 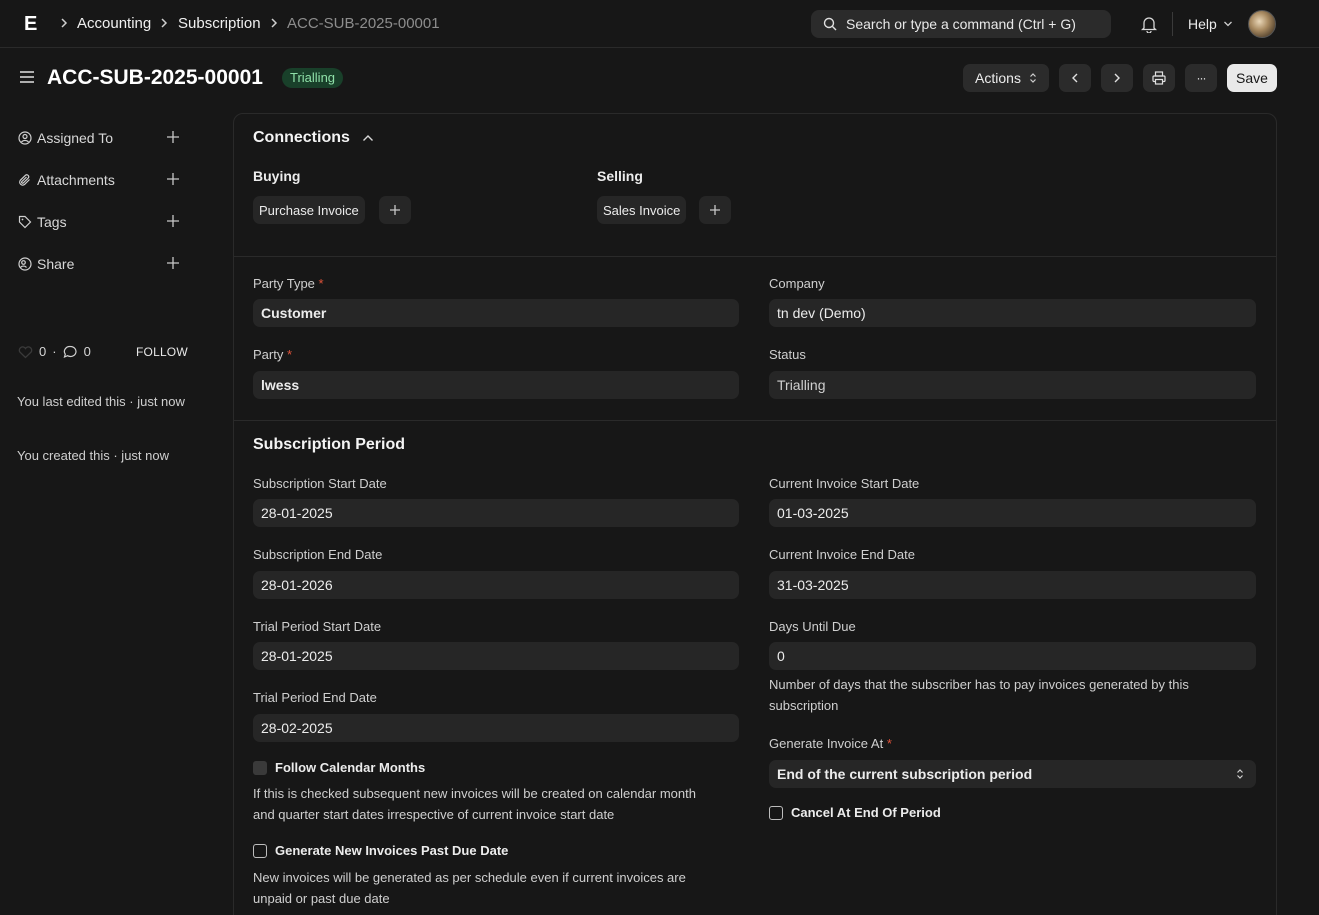 What do you see at coordinates (496, 513) in the screenshot?
I see `subscription-start-field: 28-01-2025` at bounding box center [496, 513].